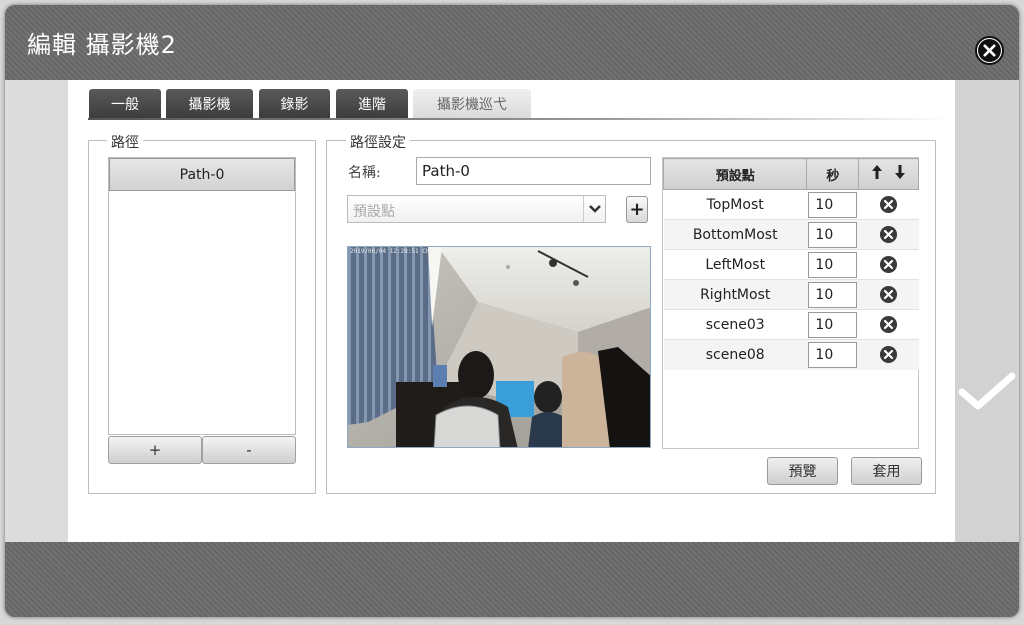  Describe the element at coordinates (833, 174) in the screenshot. I see `seconds-column-header: 秒` at that location.